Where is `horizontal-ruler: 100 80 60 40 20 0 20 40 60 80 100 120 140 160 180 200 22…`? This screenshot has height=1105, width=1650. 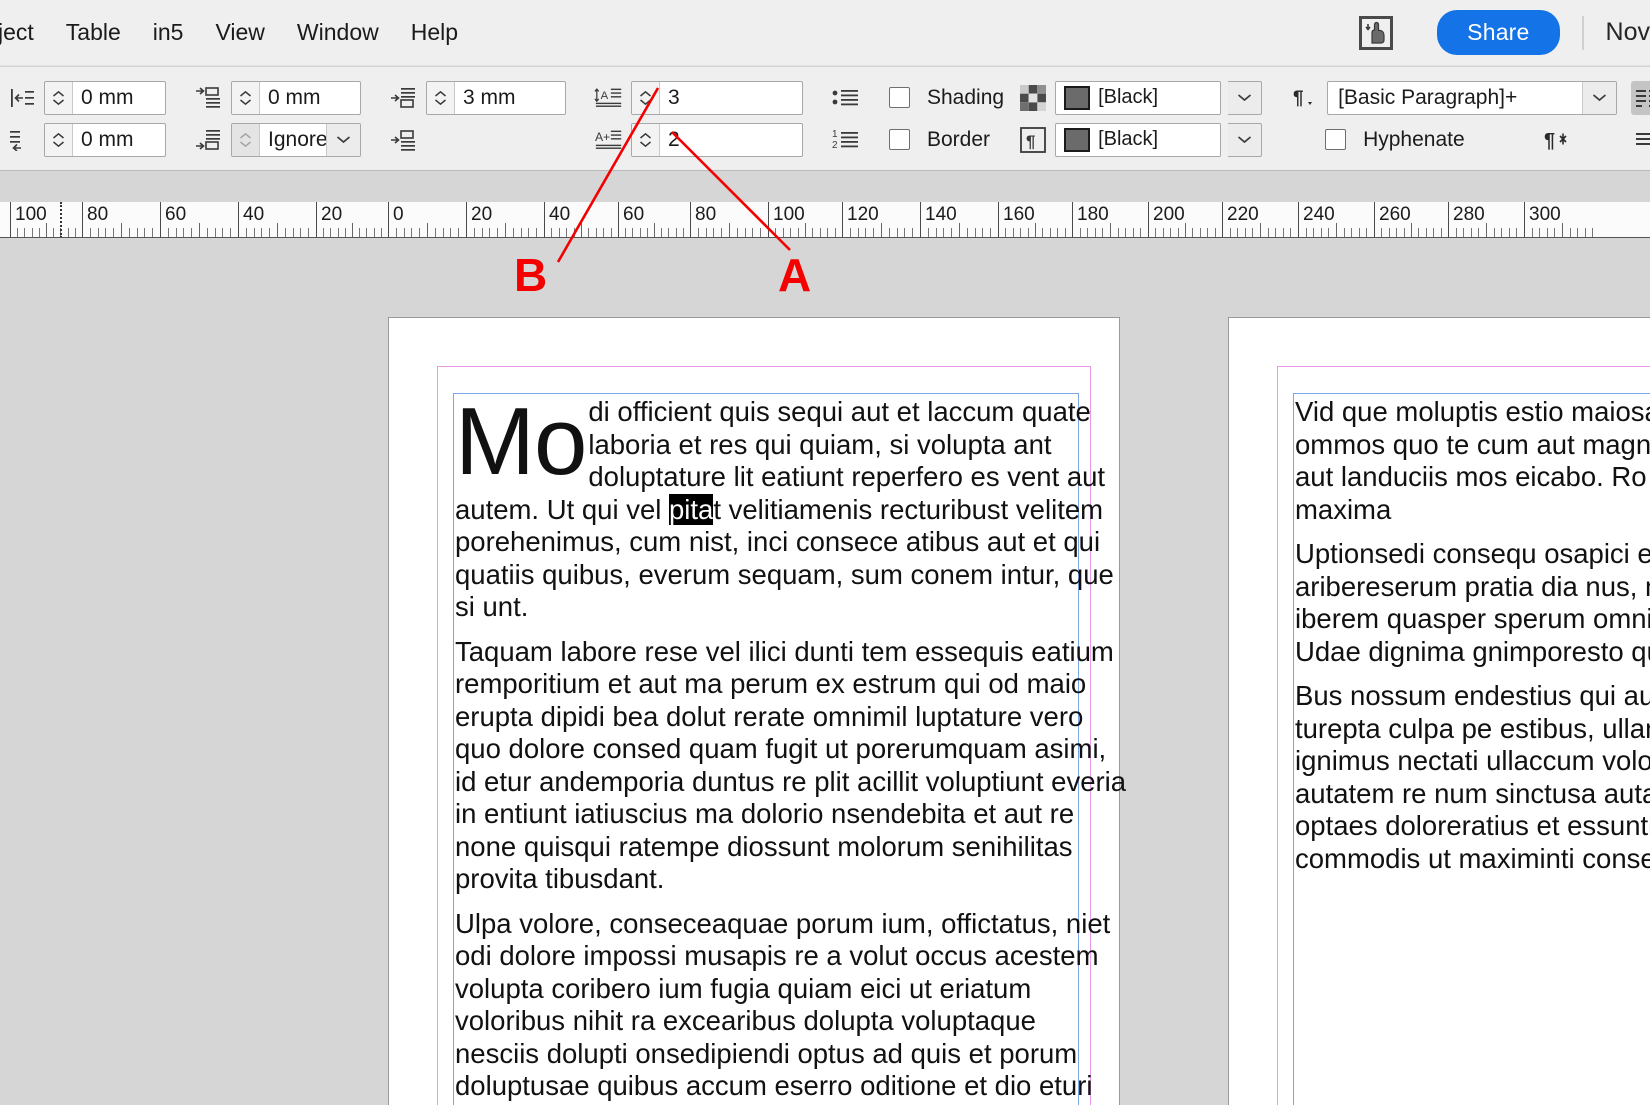 horizontal-ruler: 100 80 60 40 20 0 20 40 60 80 100 120 140 160 180 200 22… is located at coordinates (825, 220).